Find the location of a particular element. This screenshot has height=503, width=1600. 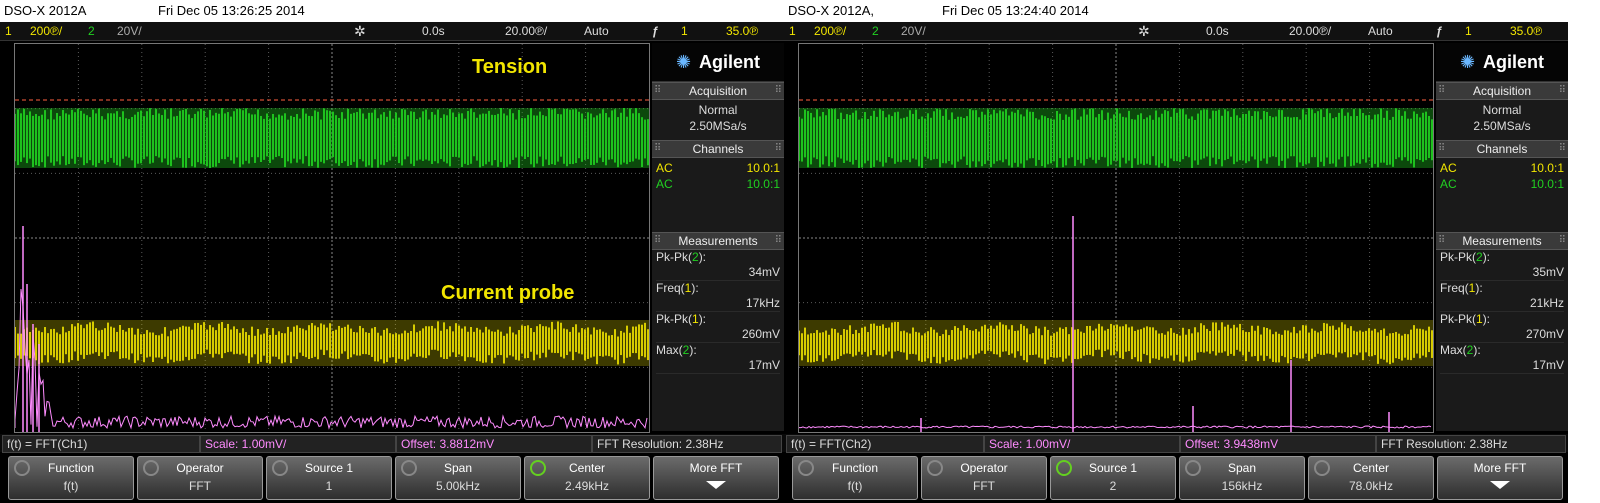

measurement-label: Freq( is located at coordinates (670, 288).